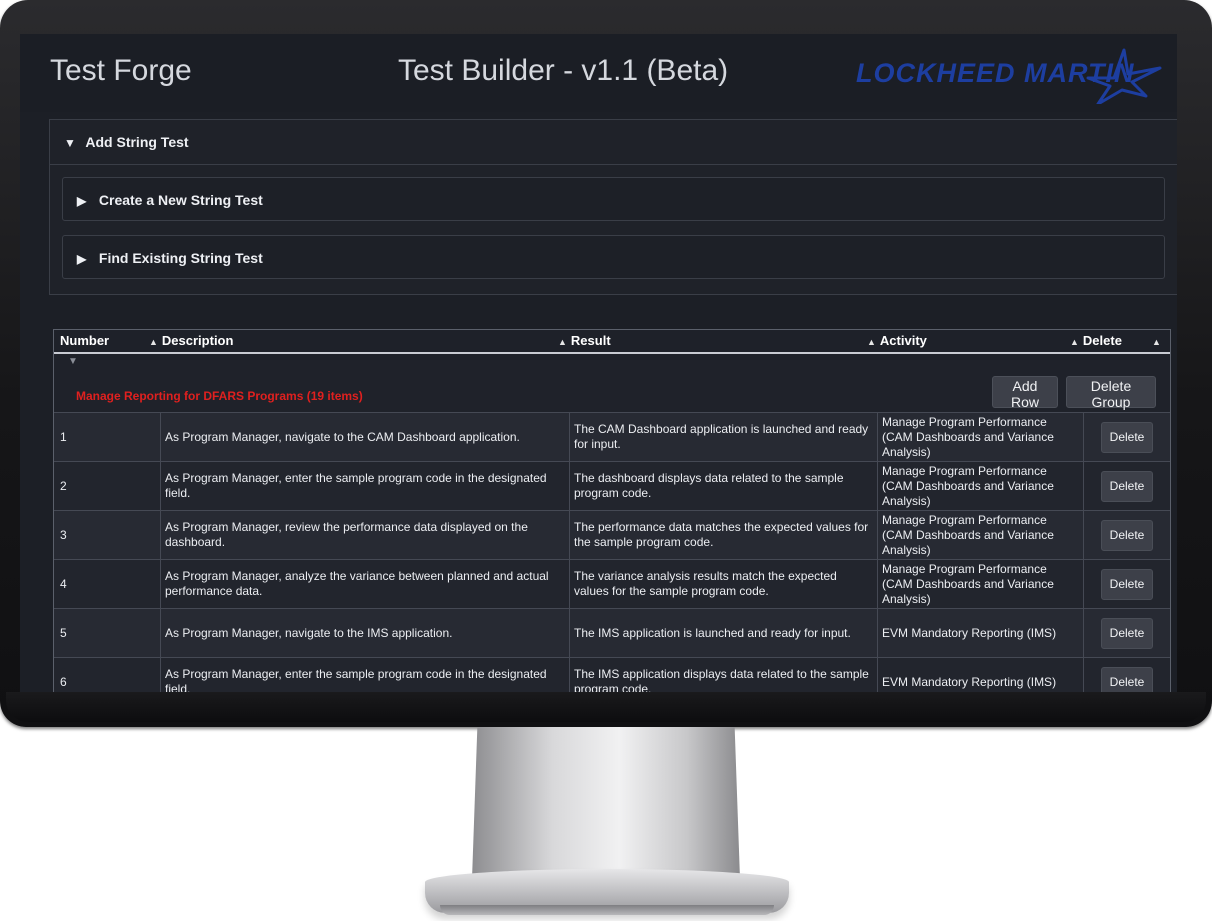 This screenshot has height=921, width=1212. I want to click on add-string-test-header: ▼ Add String Test, so click(613, 142).